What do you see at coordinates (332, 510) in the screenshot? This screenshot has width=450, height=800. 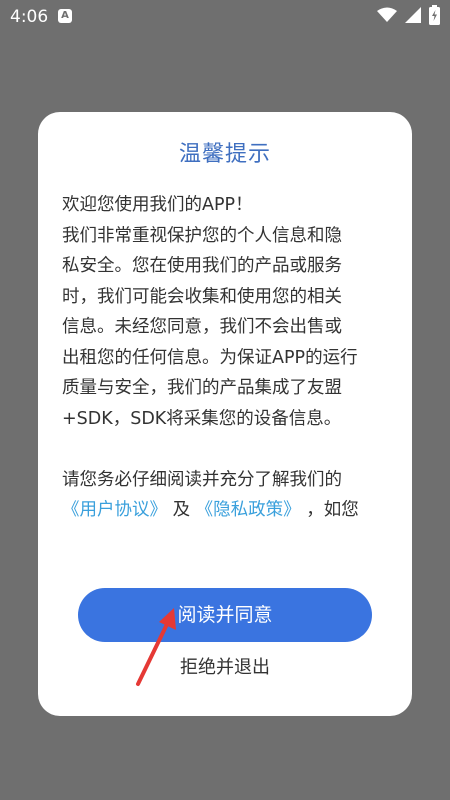 I see `tail-text: ，如您` at bounding box center [332, 510].